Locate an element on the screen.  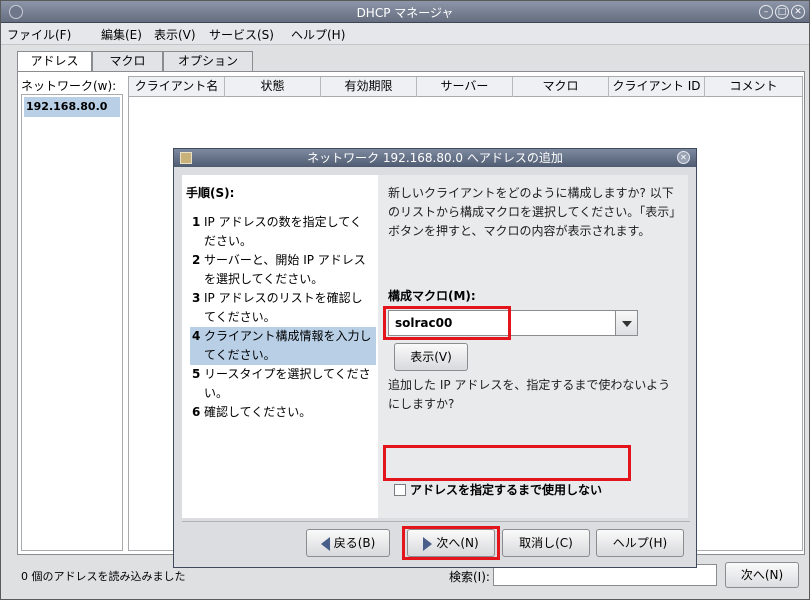
macro-highlight-box is located at coordinates (447, 323).